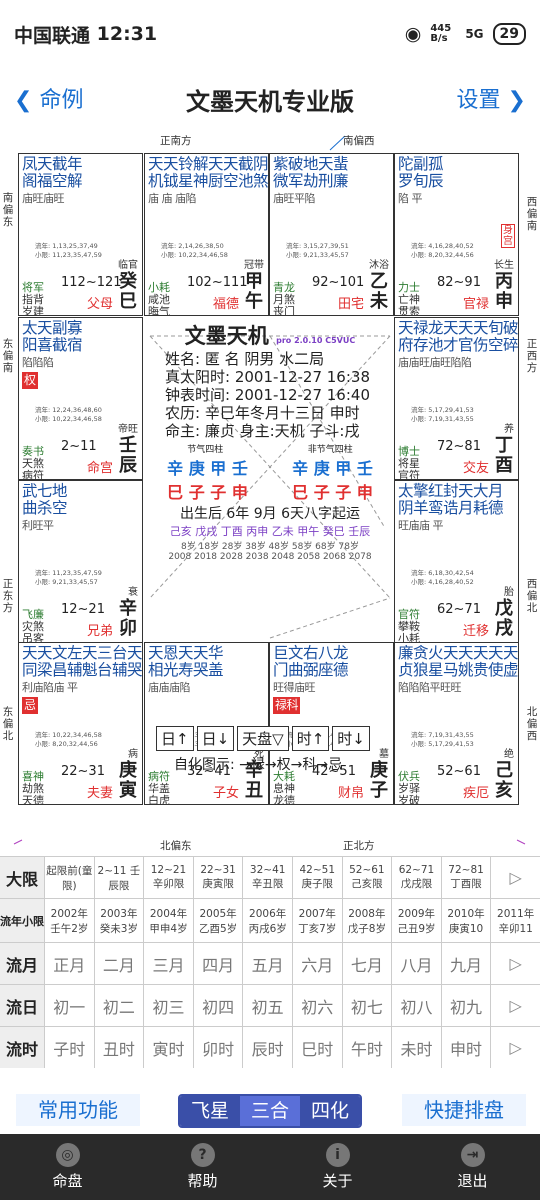  Describe the element at coordinates (69, 963) in the screenshot. I see `grid-cell: 正月` at that location.